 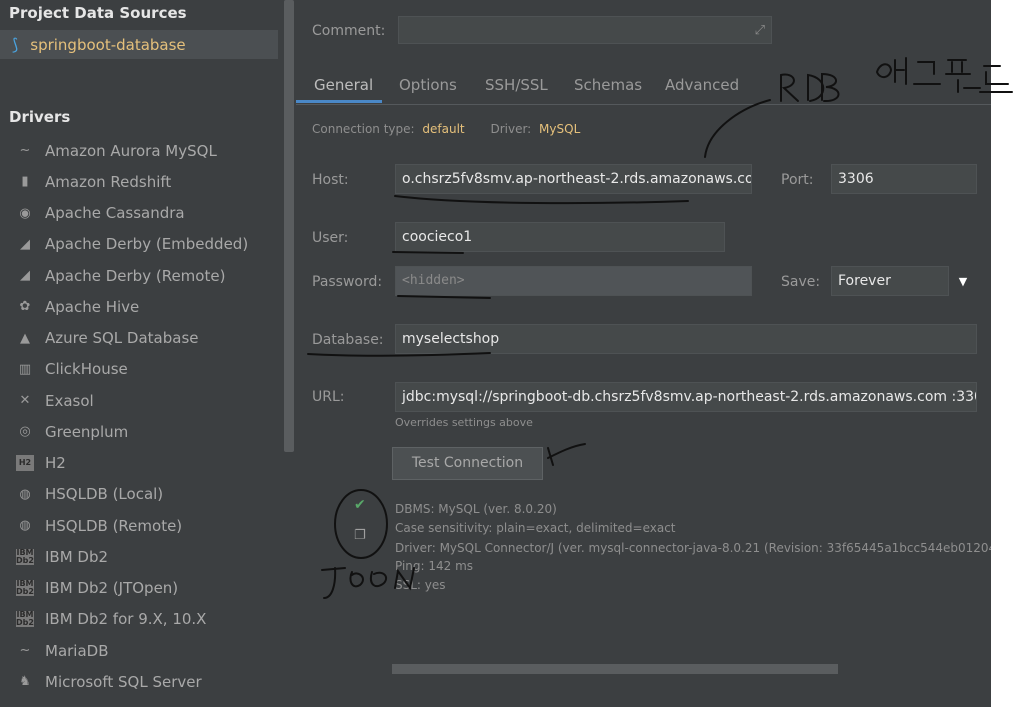 I want to click on port-label: Port:, so click(x=797, y=180).